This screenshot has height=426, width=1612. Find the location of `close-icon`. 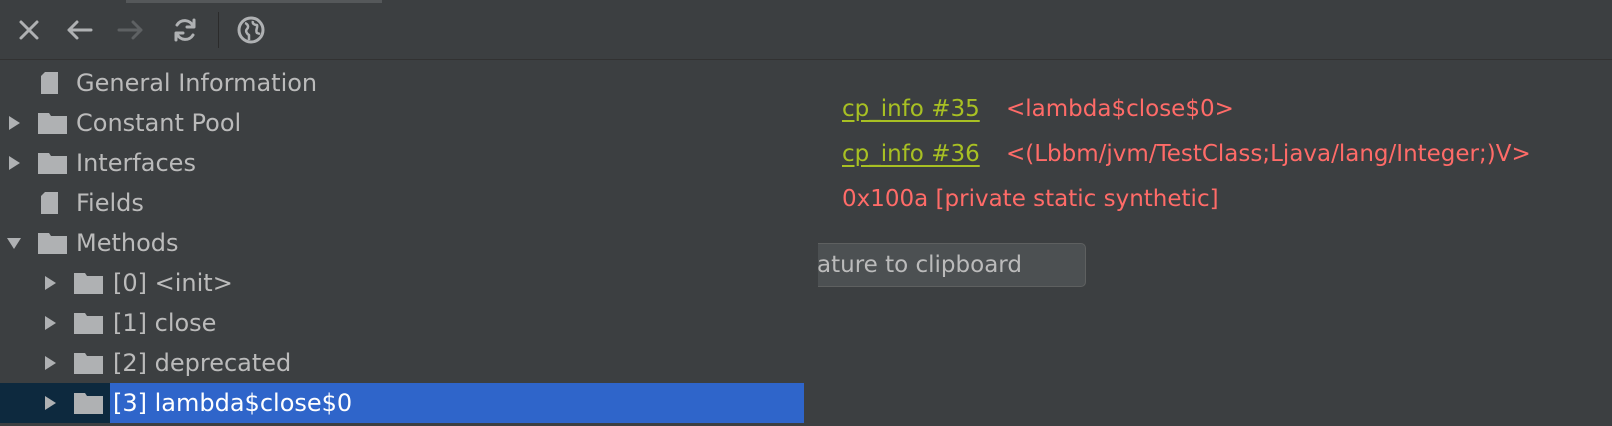

close-icon is located at coordinates (29, 30).